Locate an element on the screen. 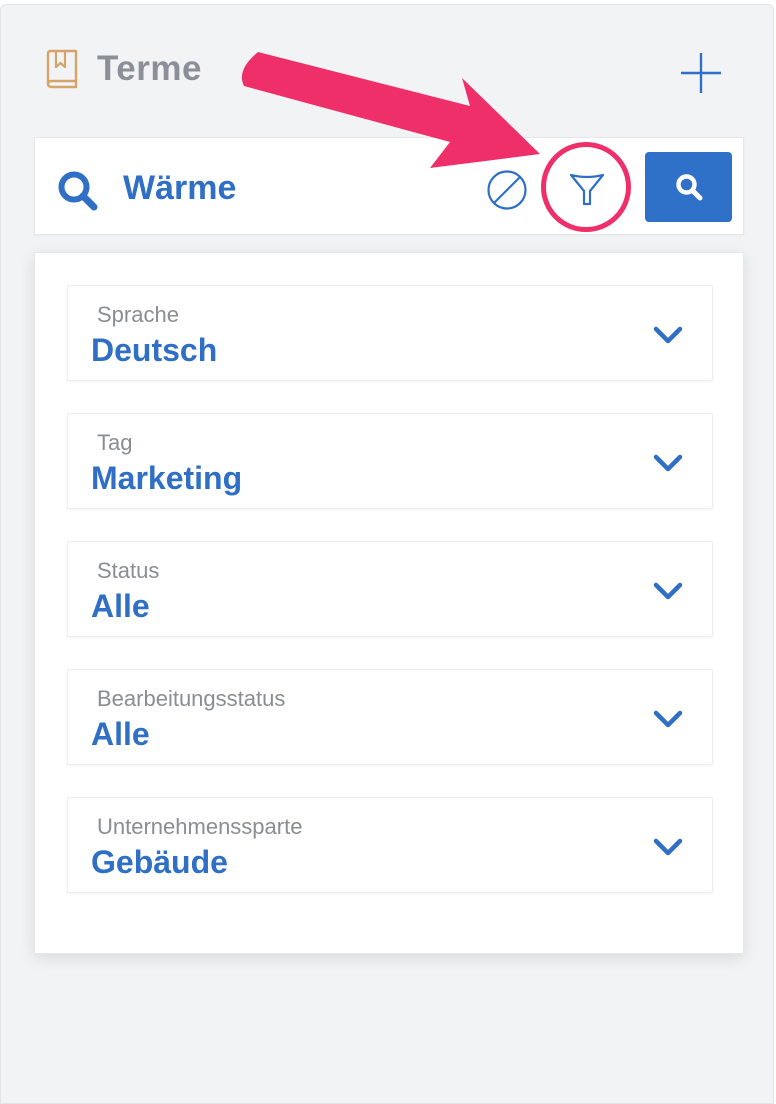  filter-language-dropdown: Sprache Deutsch is located at coordinates (390, 333).